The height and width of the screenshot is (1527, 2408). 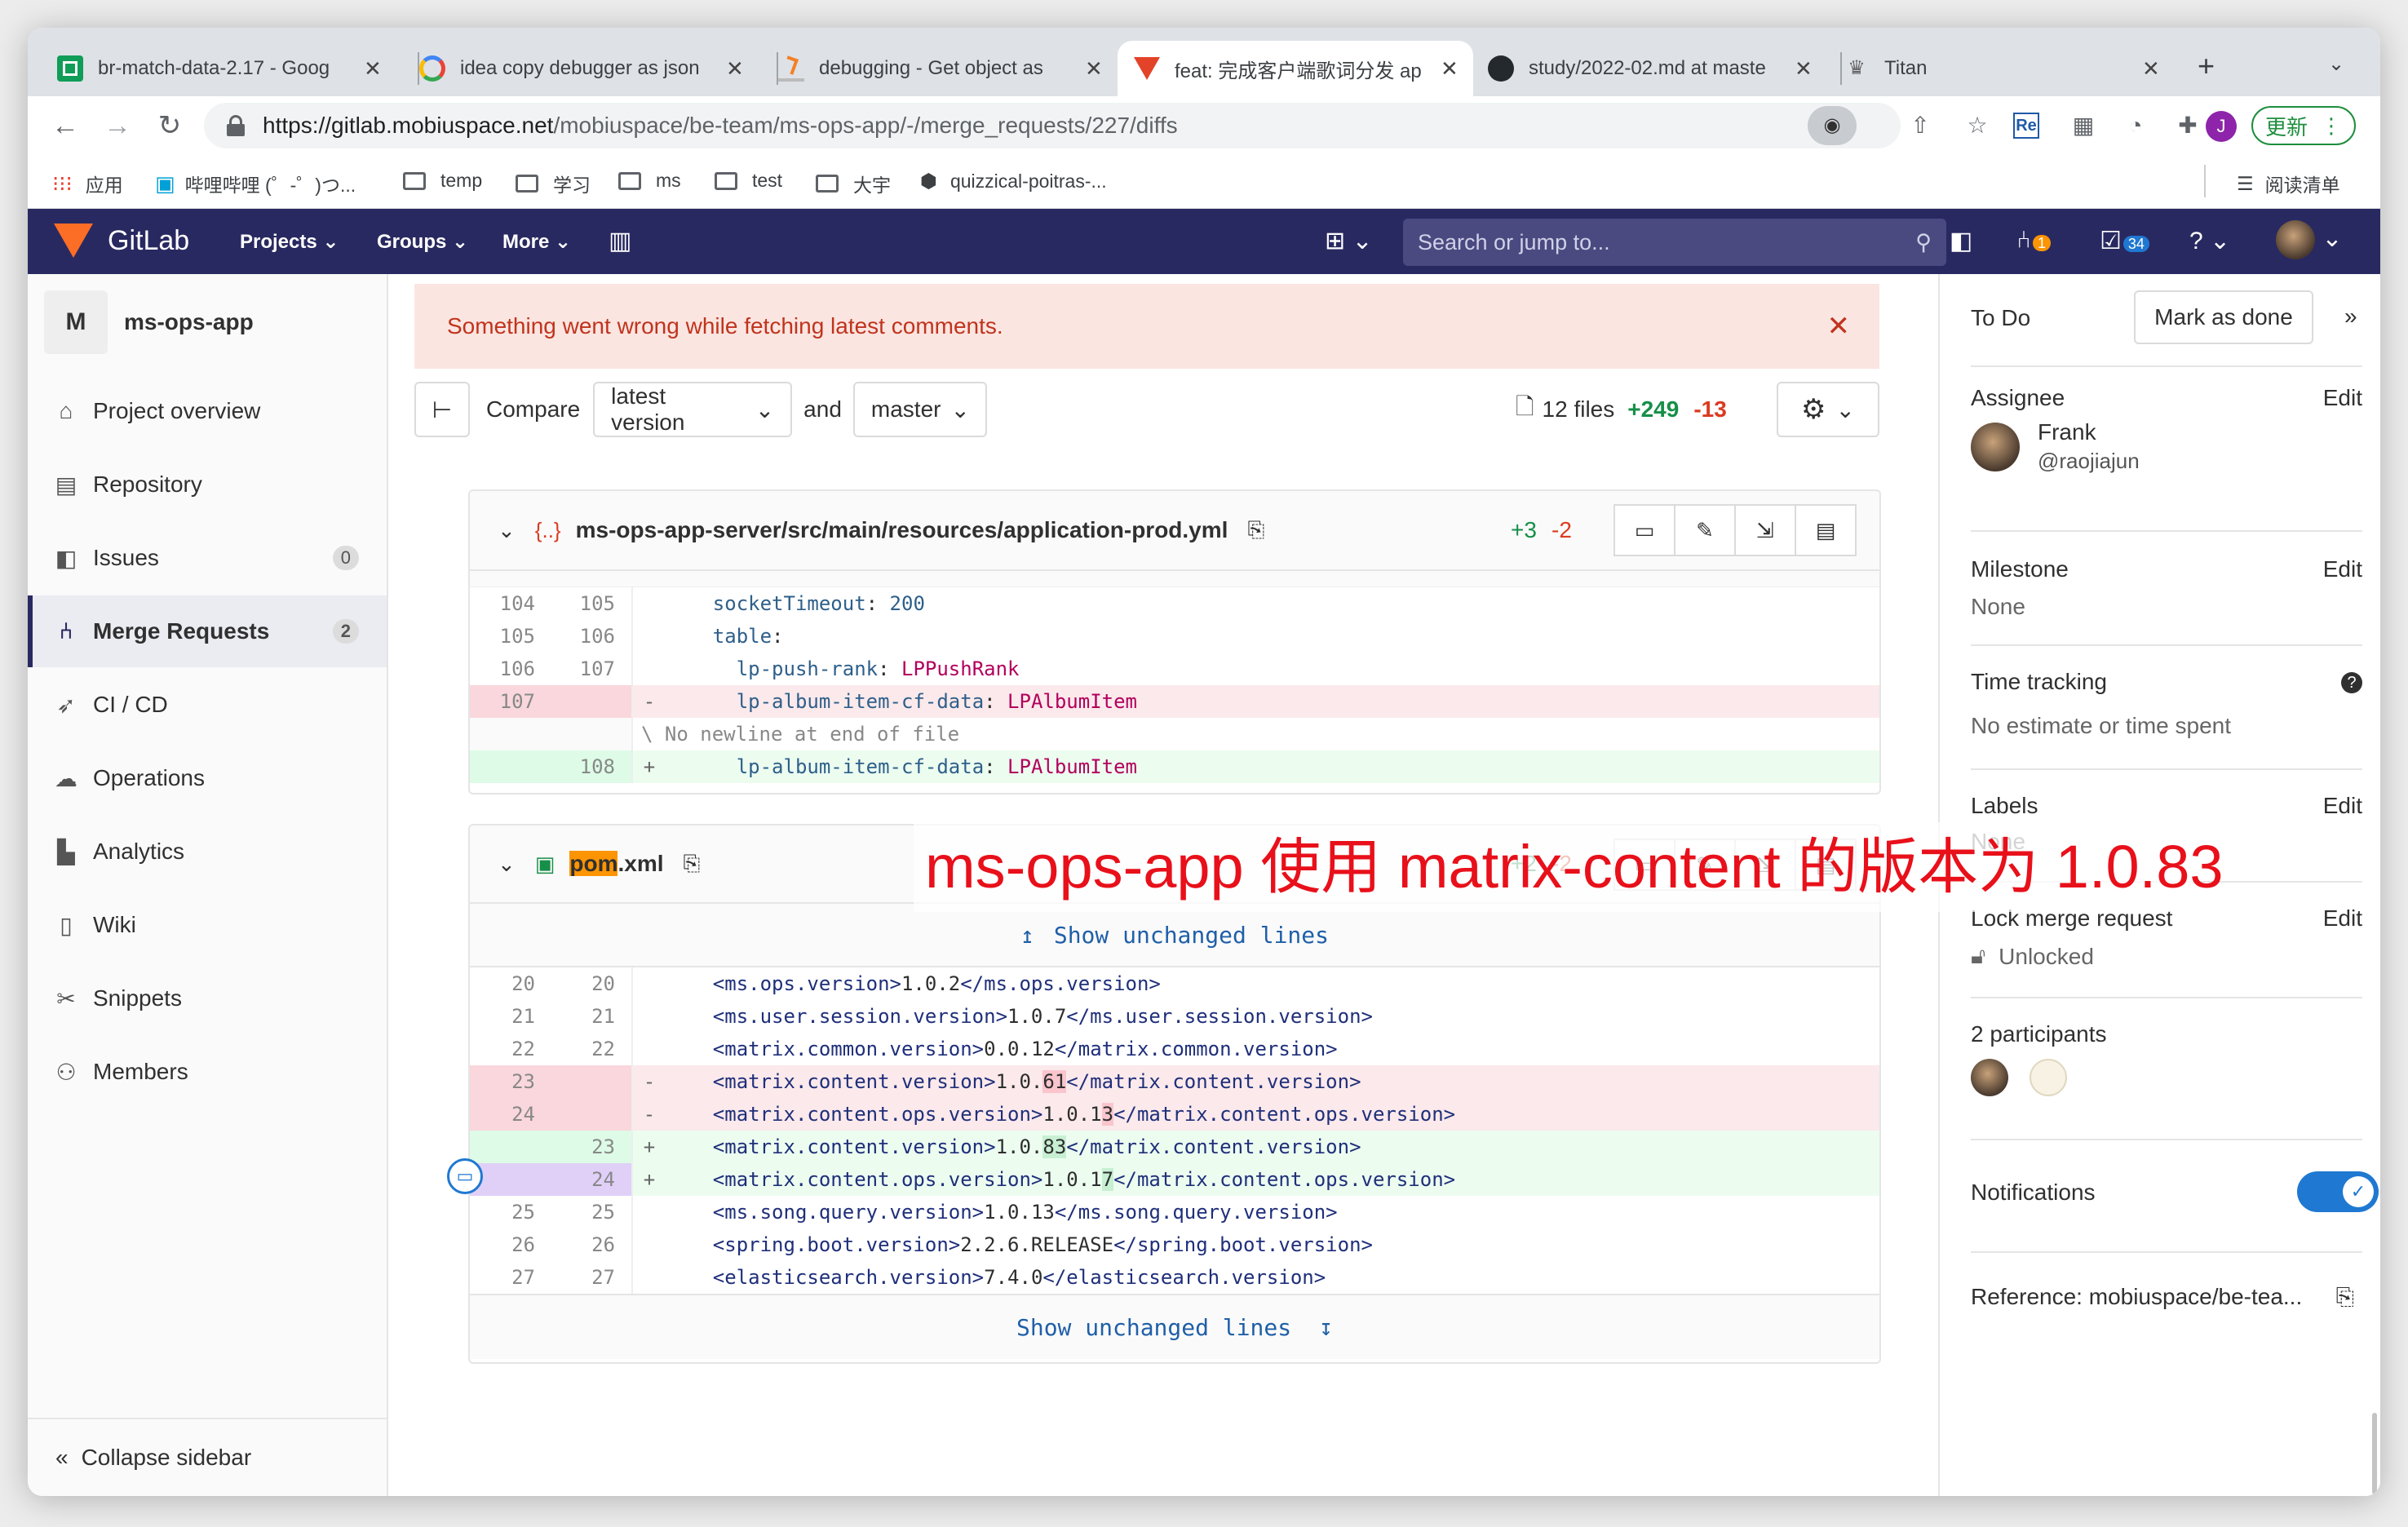 What do you see at coordinates (2351, 682) in the screenshot?
I see `help-circle-icon: ?` at bounding box center [2351, 682].